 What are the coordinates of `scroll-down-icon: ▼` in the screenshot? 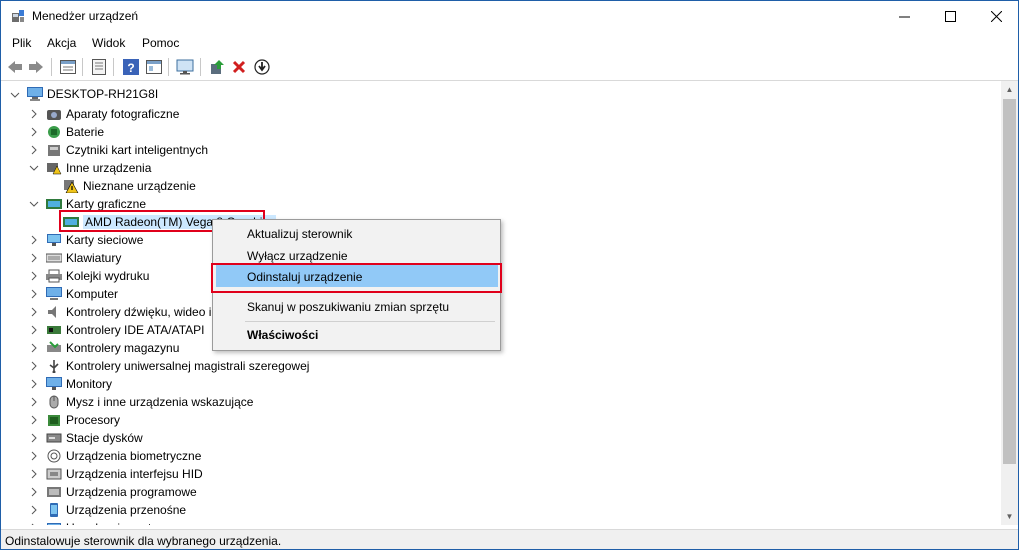 It's located at (1009, 516).